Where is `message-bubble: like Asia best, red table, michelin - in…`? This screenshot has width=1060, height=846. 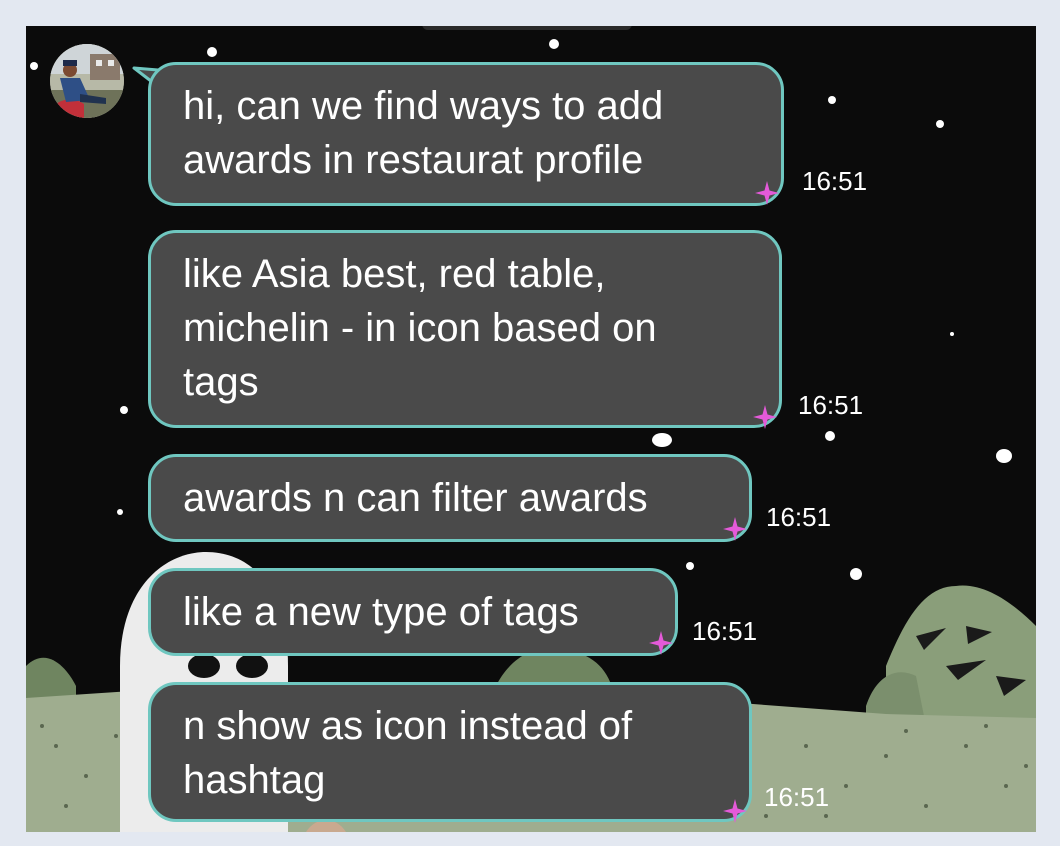 message-bubble: like Asia best, red table, michelin - in… is located at coordinates (465, 329).